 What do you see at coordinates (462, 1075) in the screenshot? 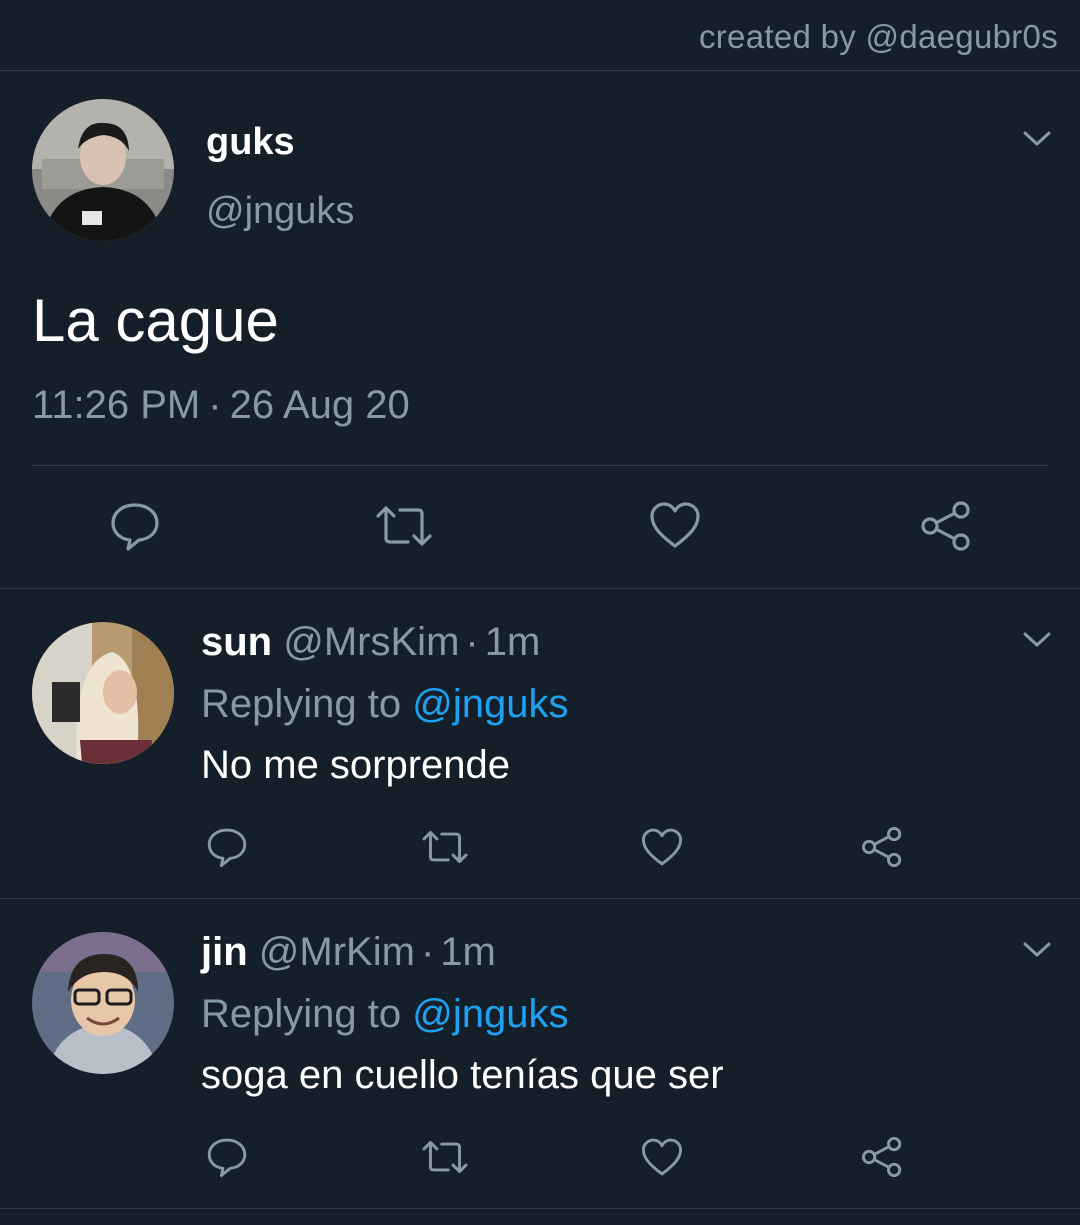
I see `reply-text: soga en cuello tenías que ser` at bounding box center [462, 1075].